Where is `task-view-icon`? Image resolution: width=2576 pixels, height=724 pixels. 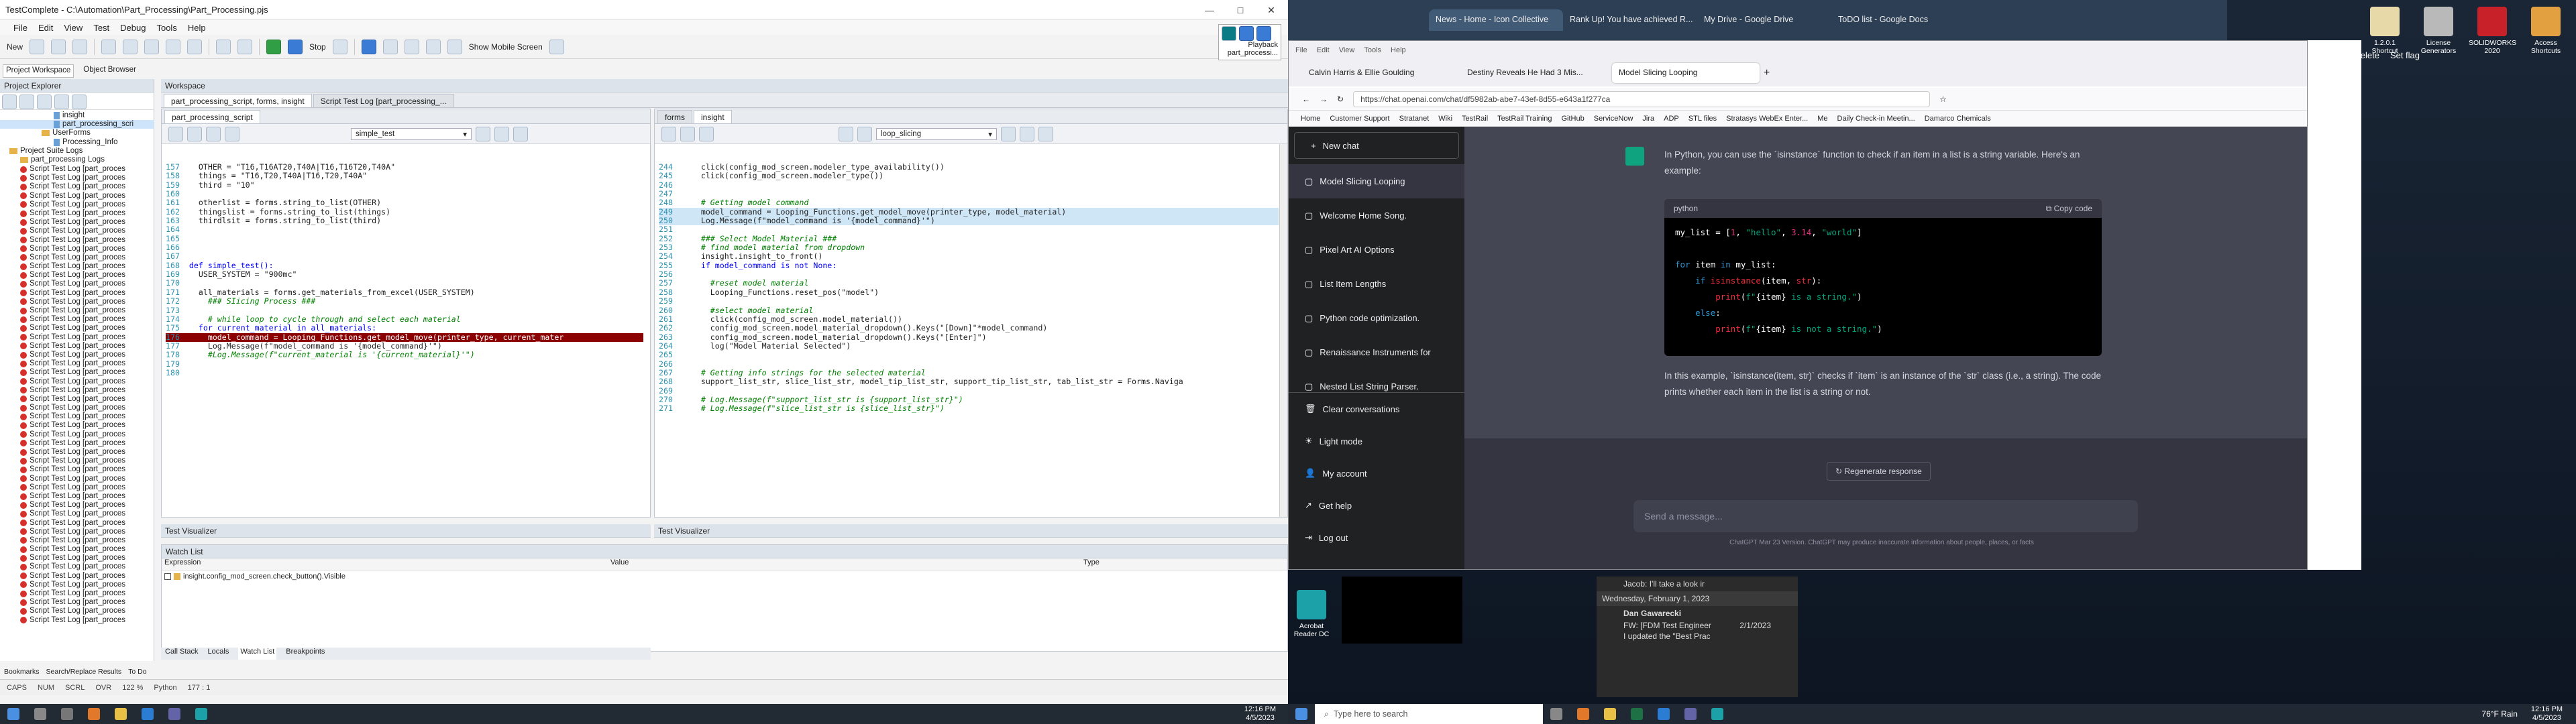 task-view-icon is located at coordinates (1556, 714).